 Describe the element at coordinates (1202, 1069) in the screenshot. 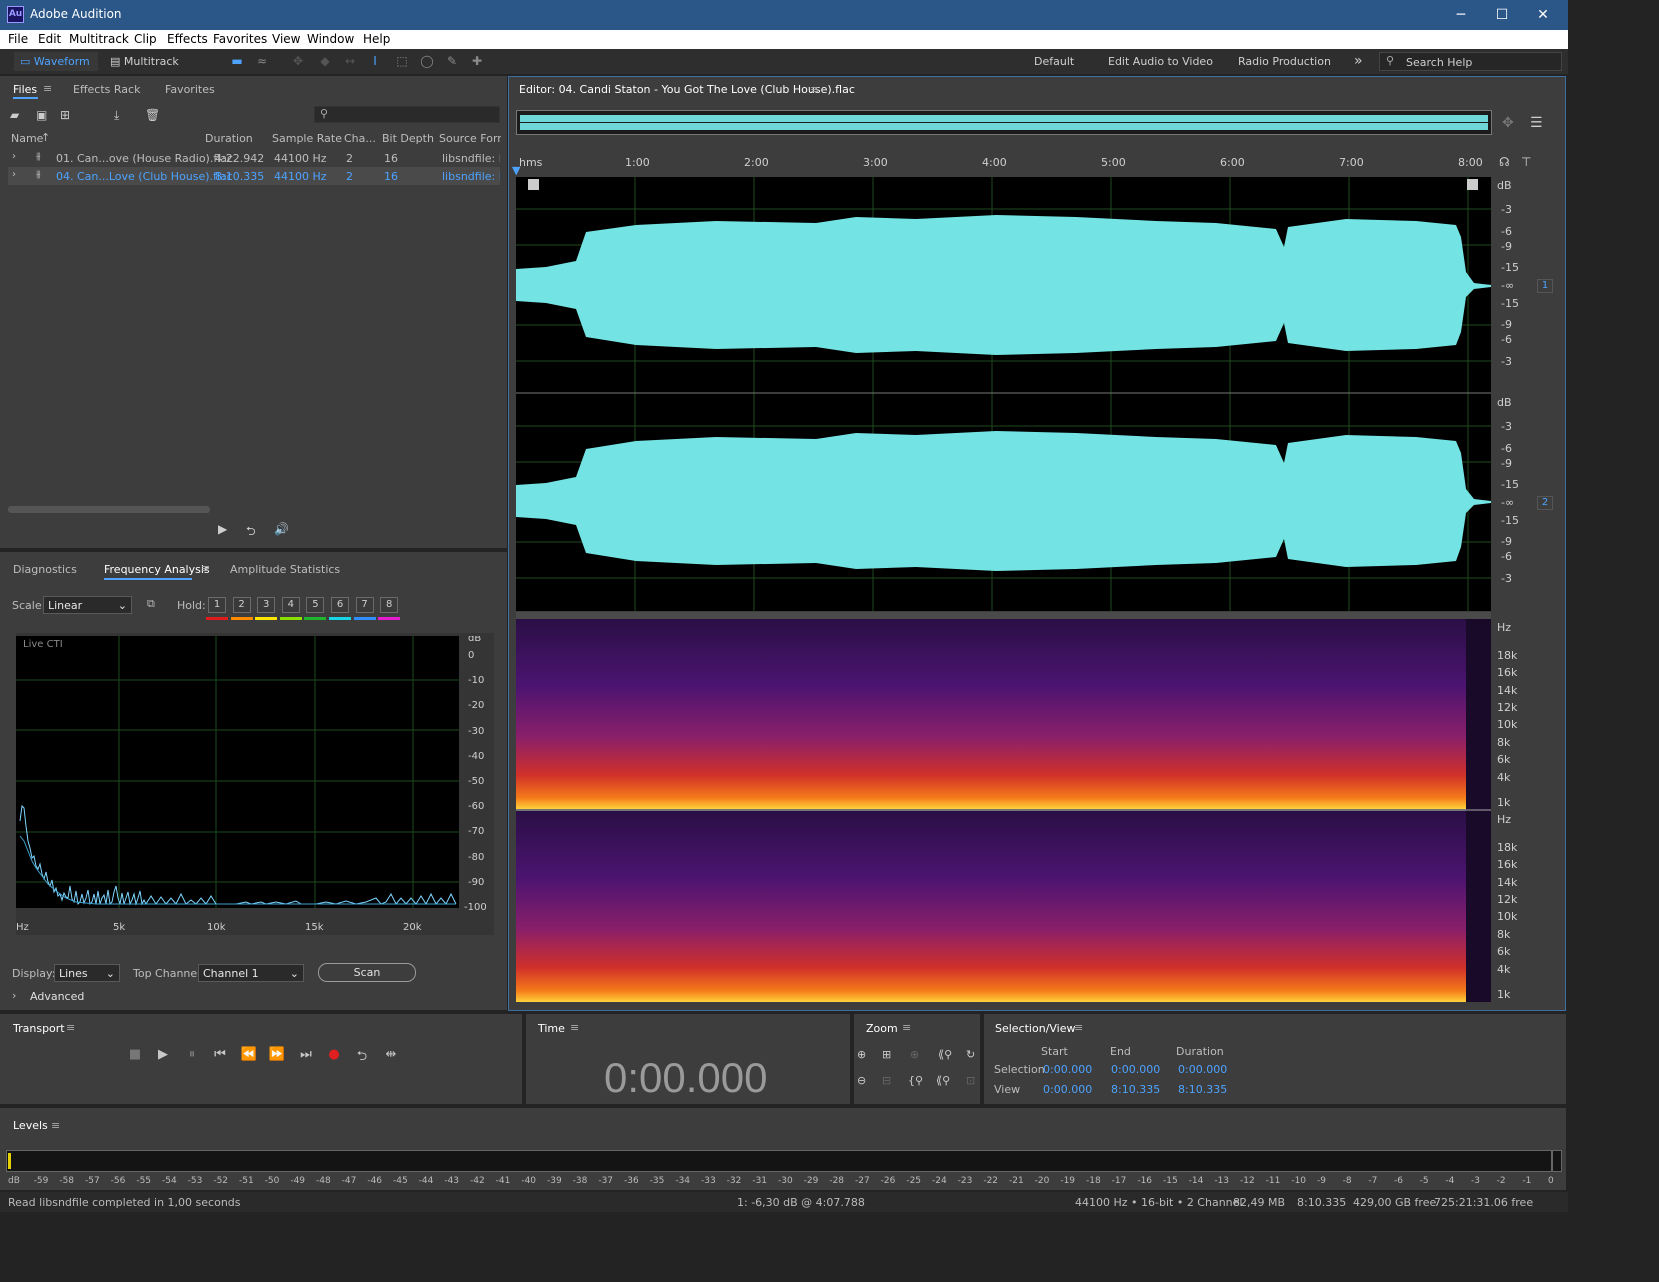

I see `selection-duration: 0:00.000` at that location.